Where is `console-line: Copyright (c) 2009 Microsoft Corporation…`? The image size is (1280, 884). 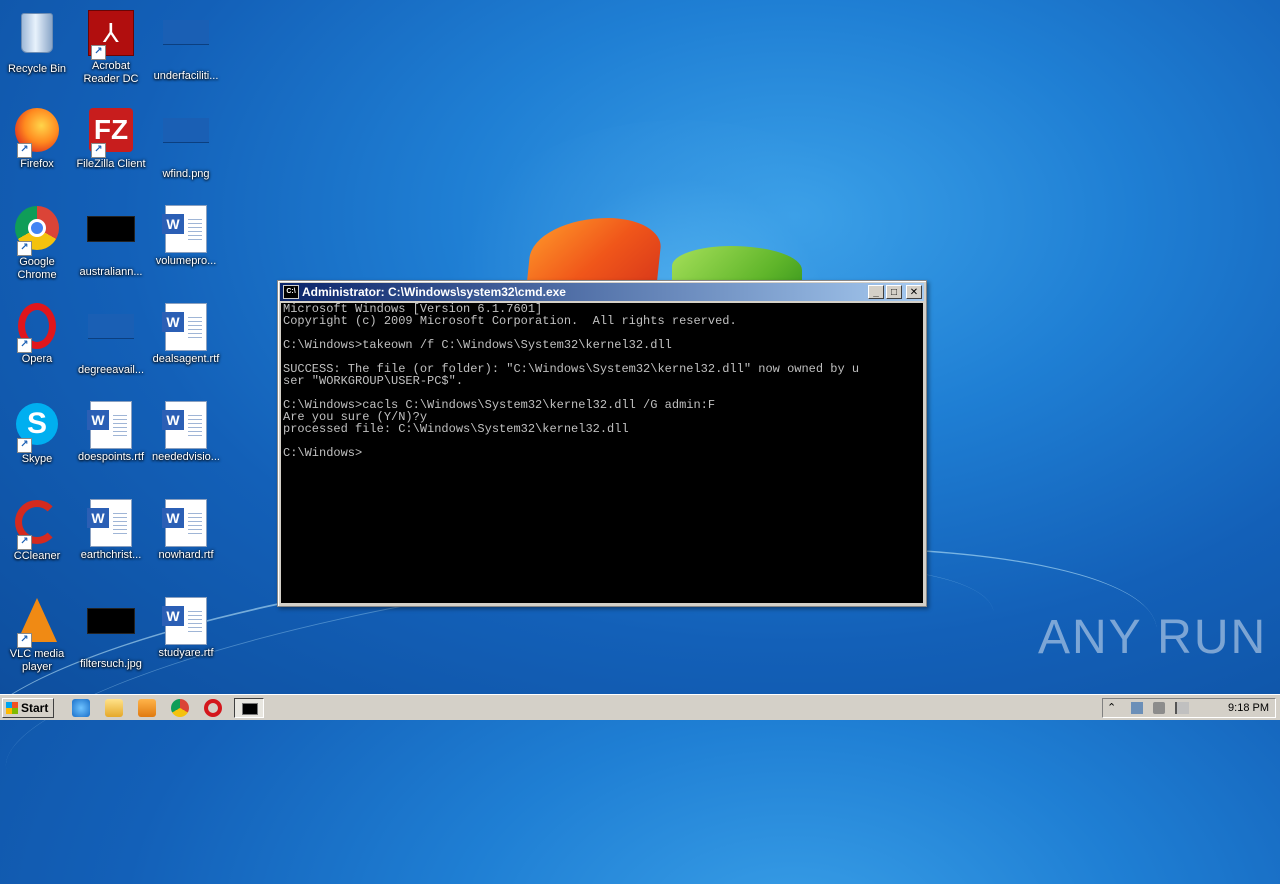 console-line: Copyright (c) 2009 Microsoft Corporation… is located at coordinates (510, 321).